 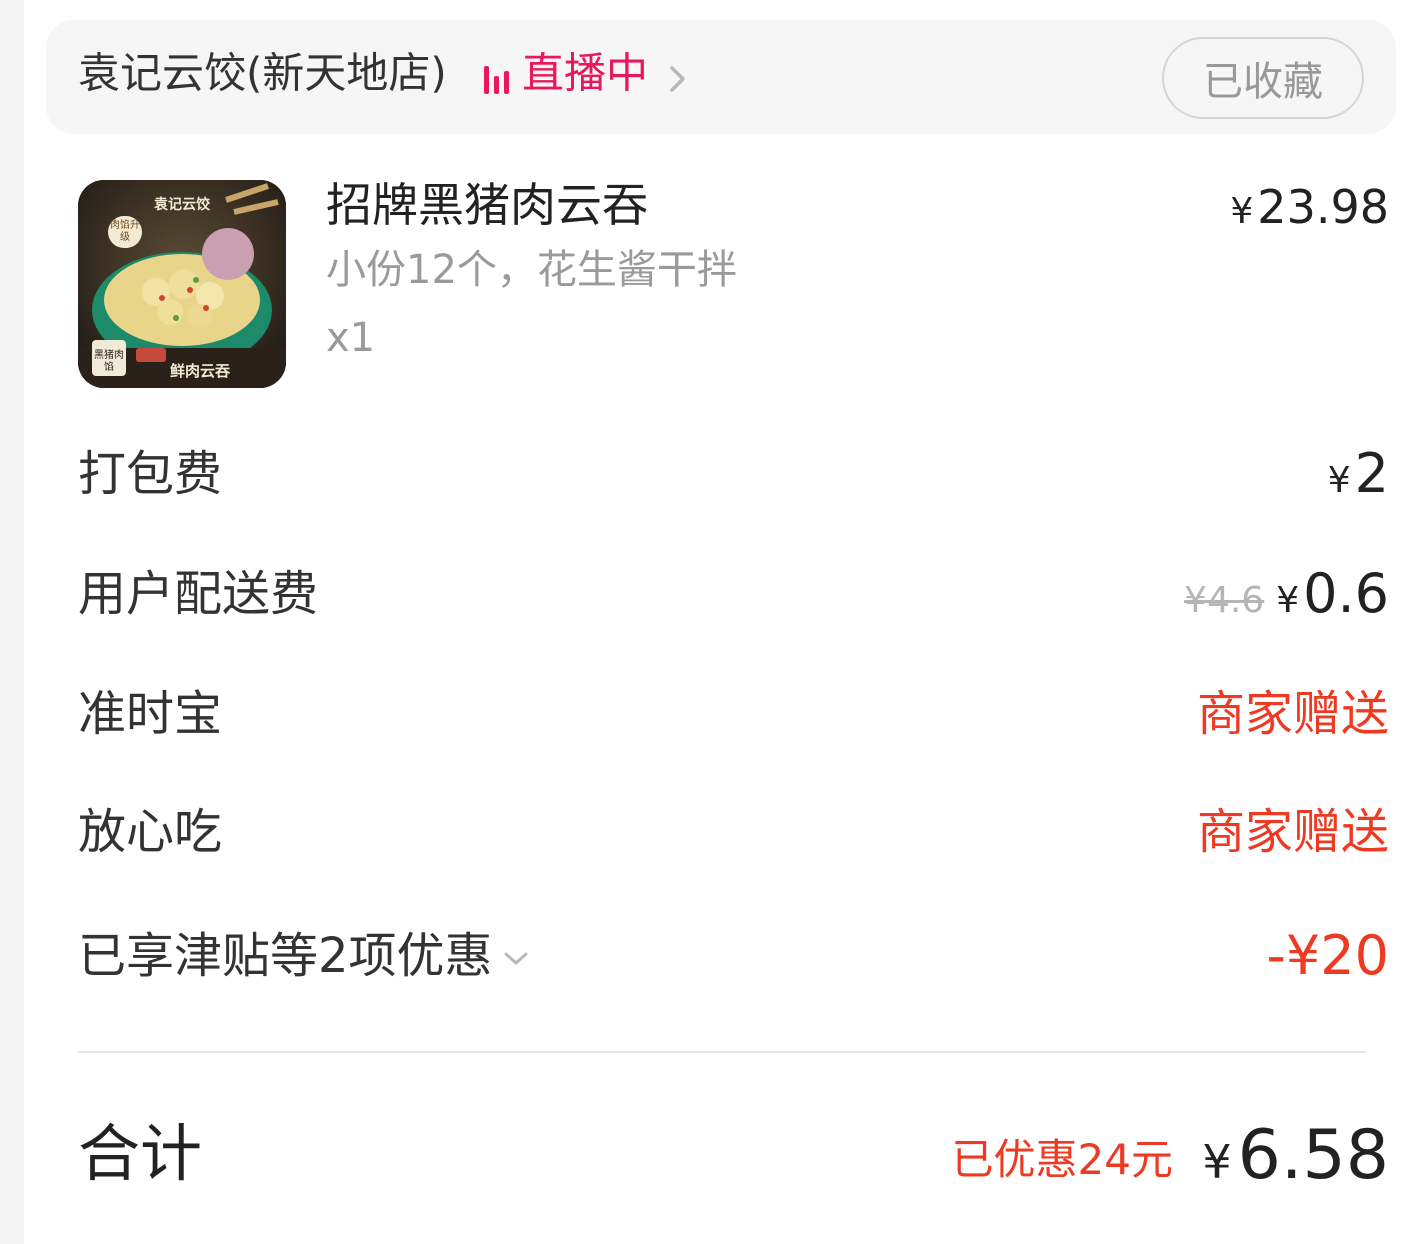 I want to click on store-name: 袁记云饺(新天地店), so click(x=262, y=70).